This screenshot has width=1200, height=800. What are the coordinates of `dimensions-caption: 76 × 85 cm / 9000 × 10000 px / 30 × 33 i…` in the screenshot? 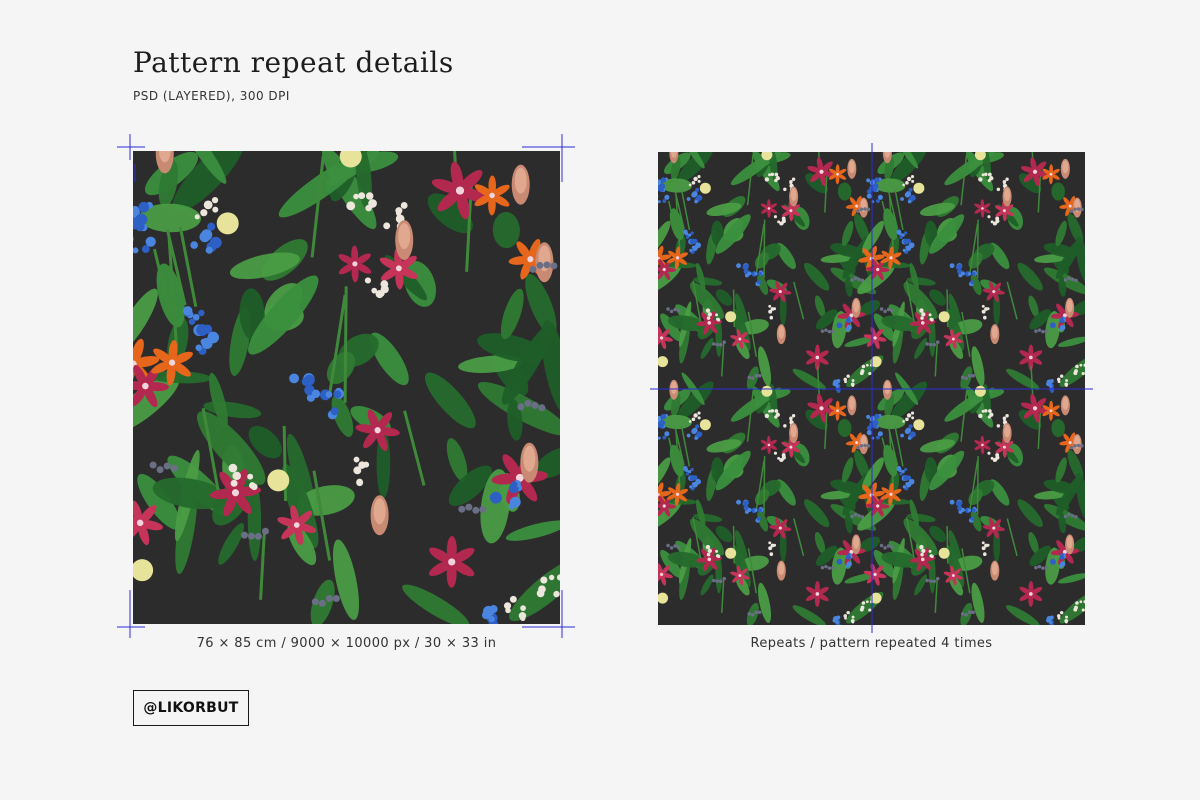 It's located at (346, 643).